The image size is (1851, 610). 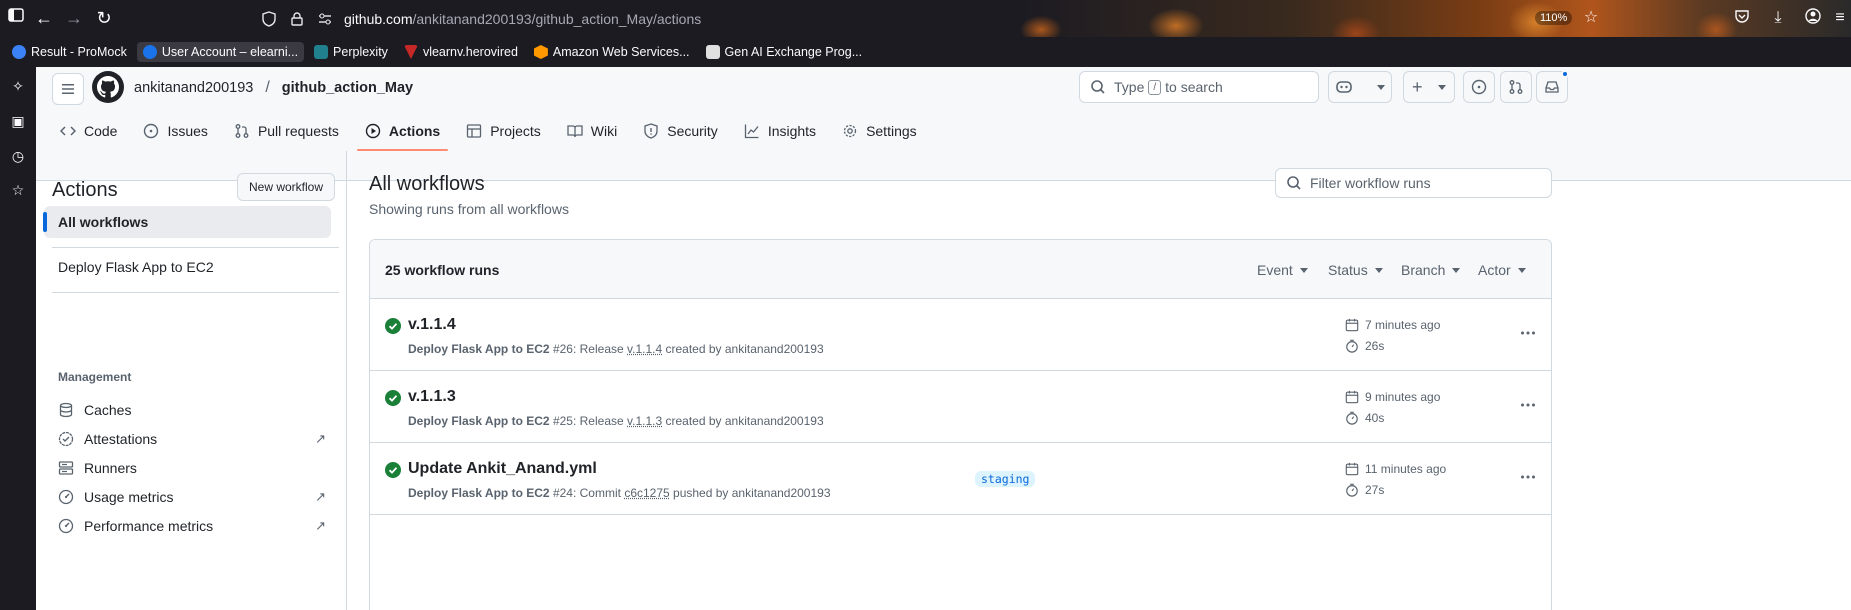 I want to click on filter-runs-input: Filter workflow runs, so click(x=1413, y=183).